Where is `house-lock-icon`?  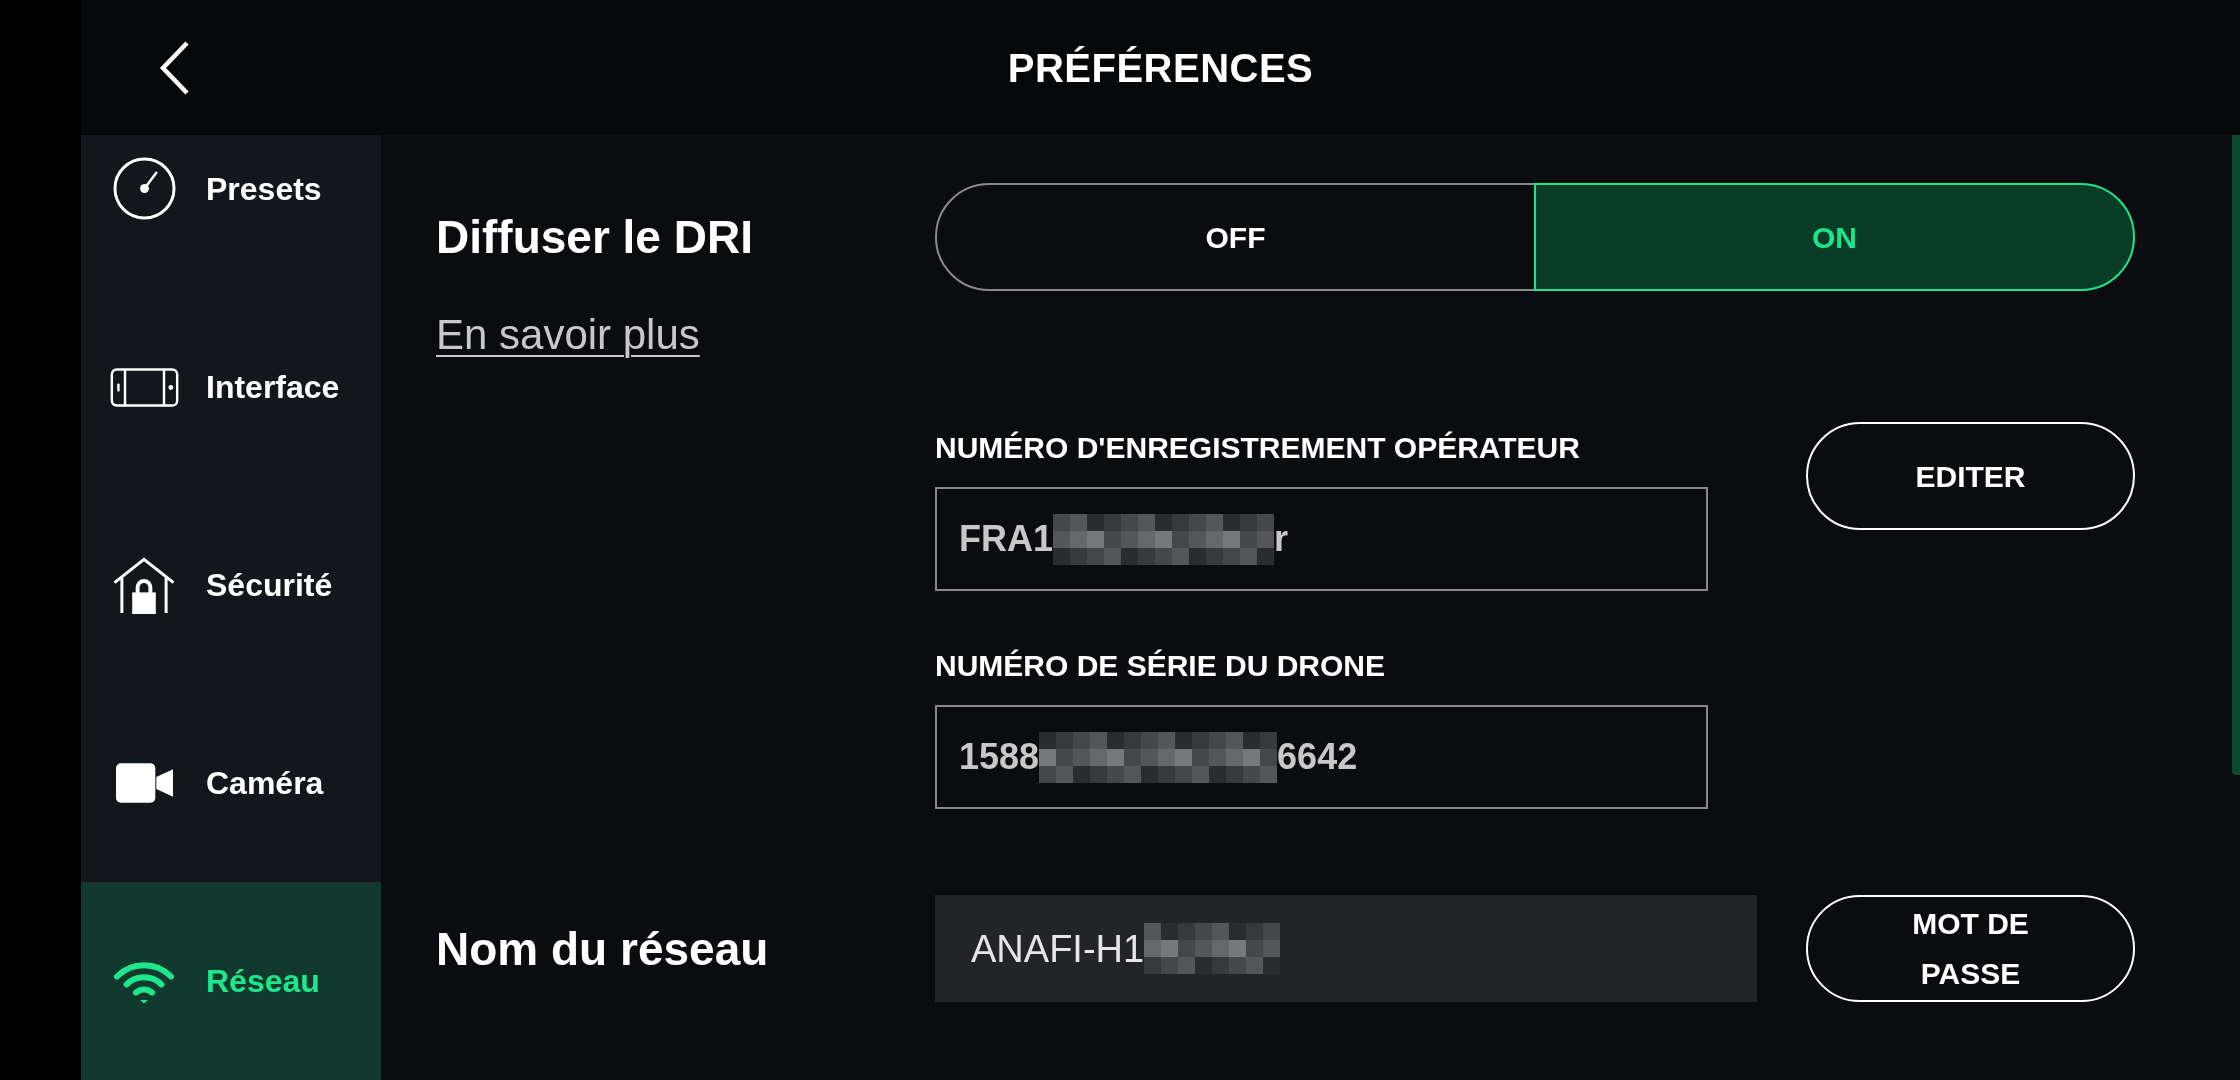 house-lock-icon is located at coordinates (144, 585).